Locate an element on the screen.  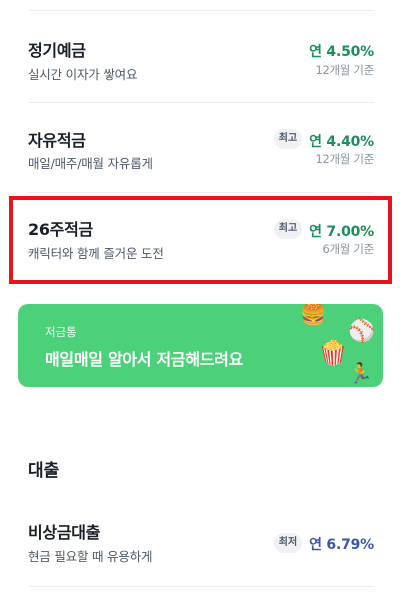
top-divider is located at coordinates (201, 10).